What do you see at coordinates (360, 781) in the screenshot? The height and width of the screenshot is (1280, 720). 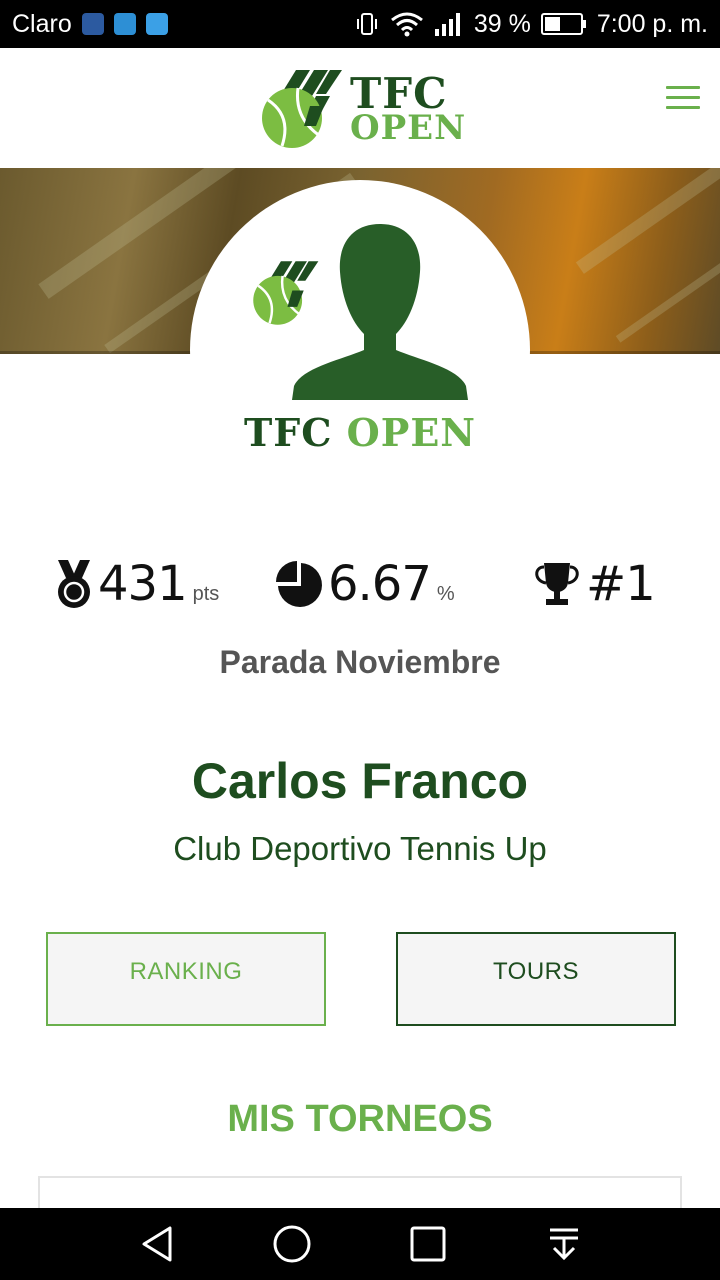 I see `player-name: Carlos Franco` at bounding box center [360, 781].